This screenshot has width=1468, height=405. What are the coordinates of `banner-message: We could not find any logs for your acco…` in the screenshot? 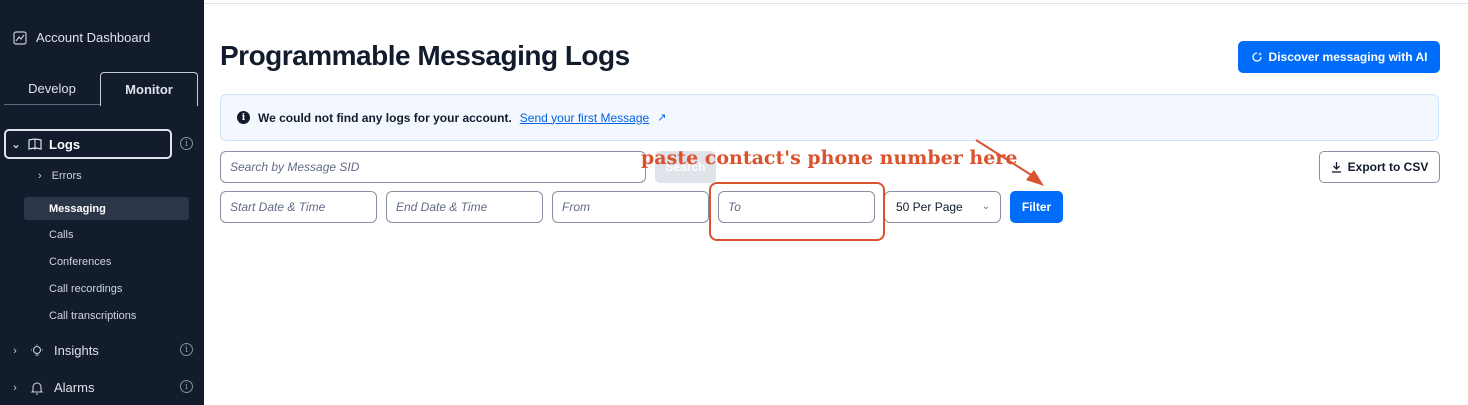 It's located at (385, 117).